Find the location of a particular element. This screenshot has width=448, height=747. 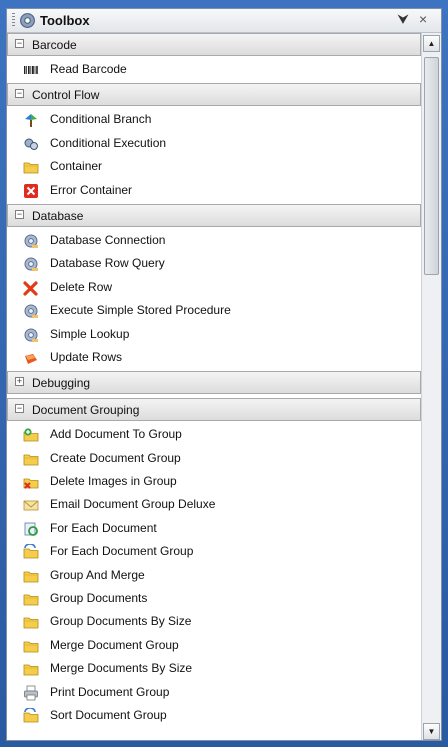

tool-conditional-branch: Conditional Branch is located at coordinates (214, 119).